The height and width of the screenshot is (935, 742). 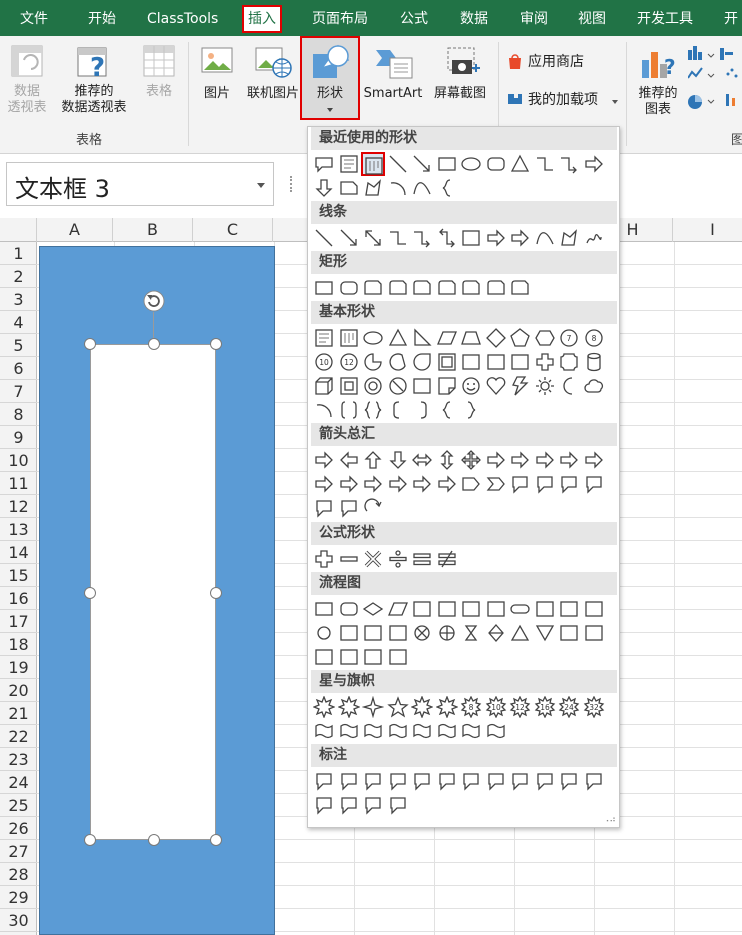 What do you see at coordinates (471, 633) in the screenshot?
I see `collate-icon` at bounding box center [471, 633].